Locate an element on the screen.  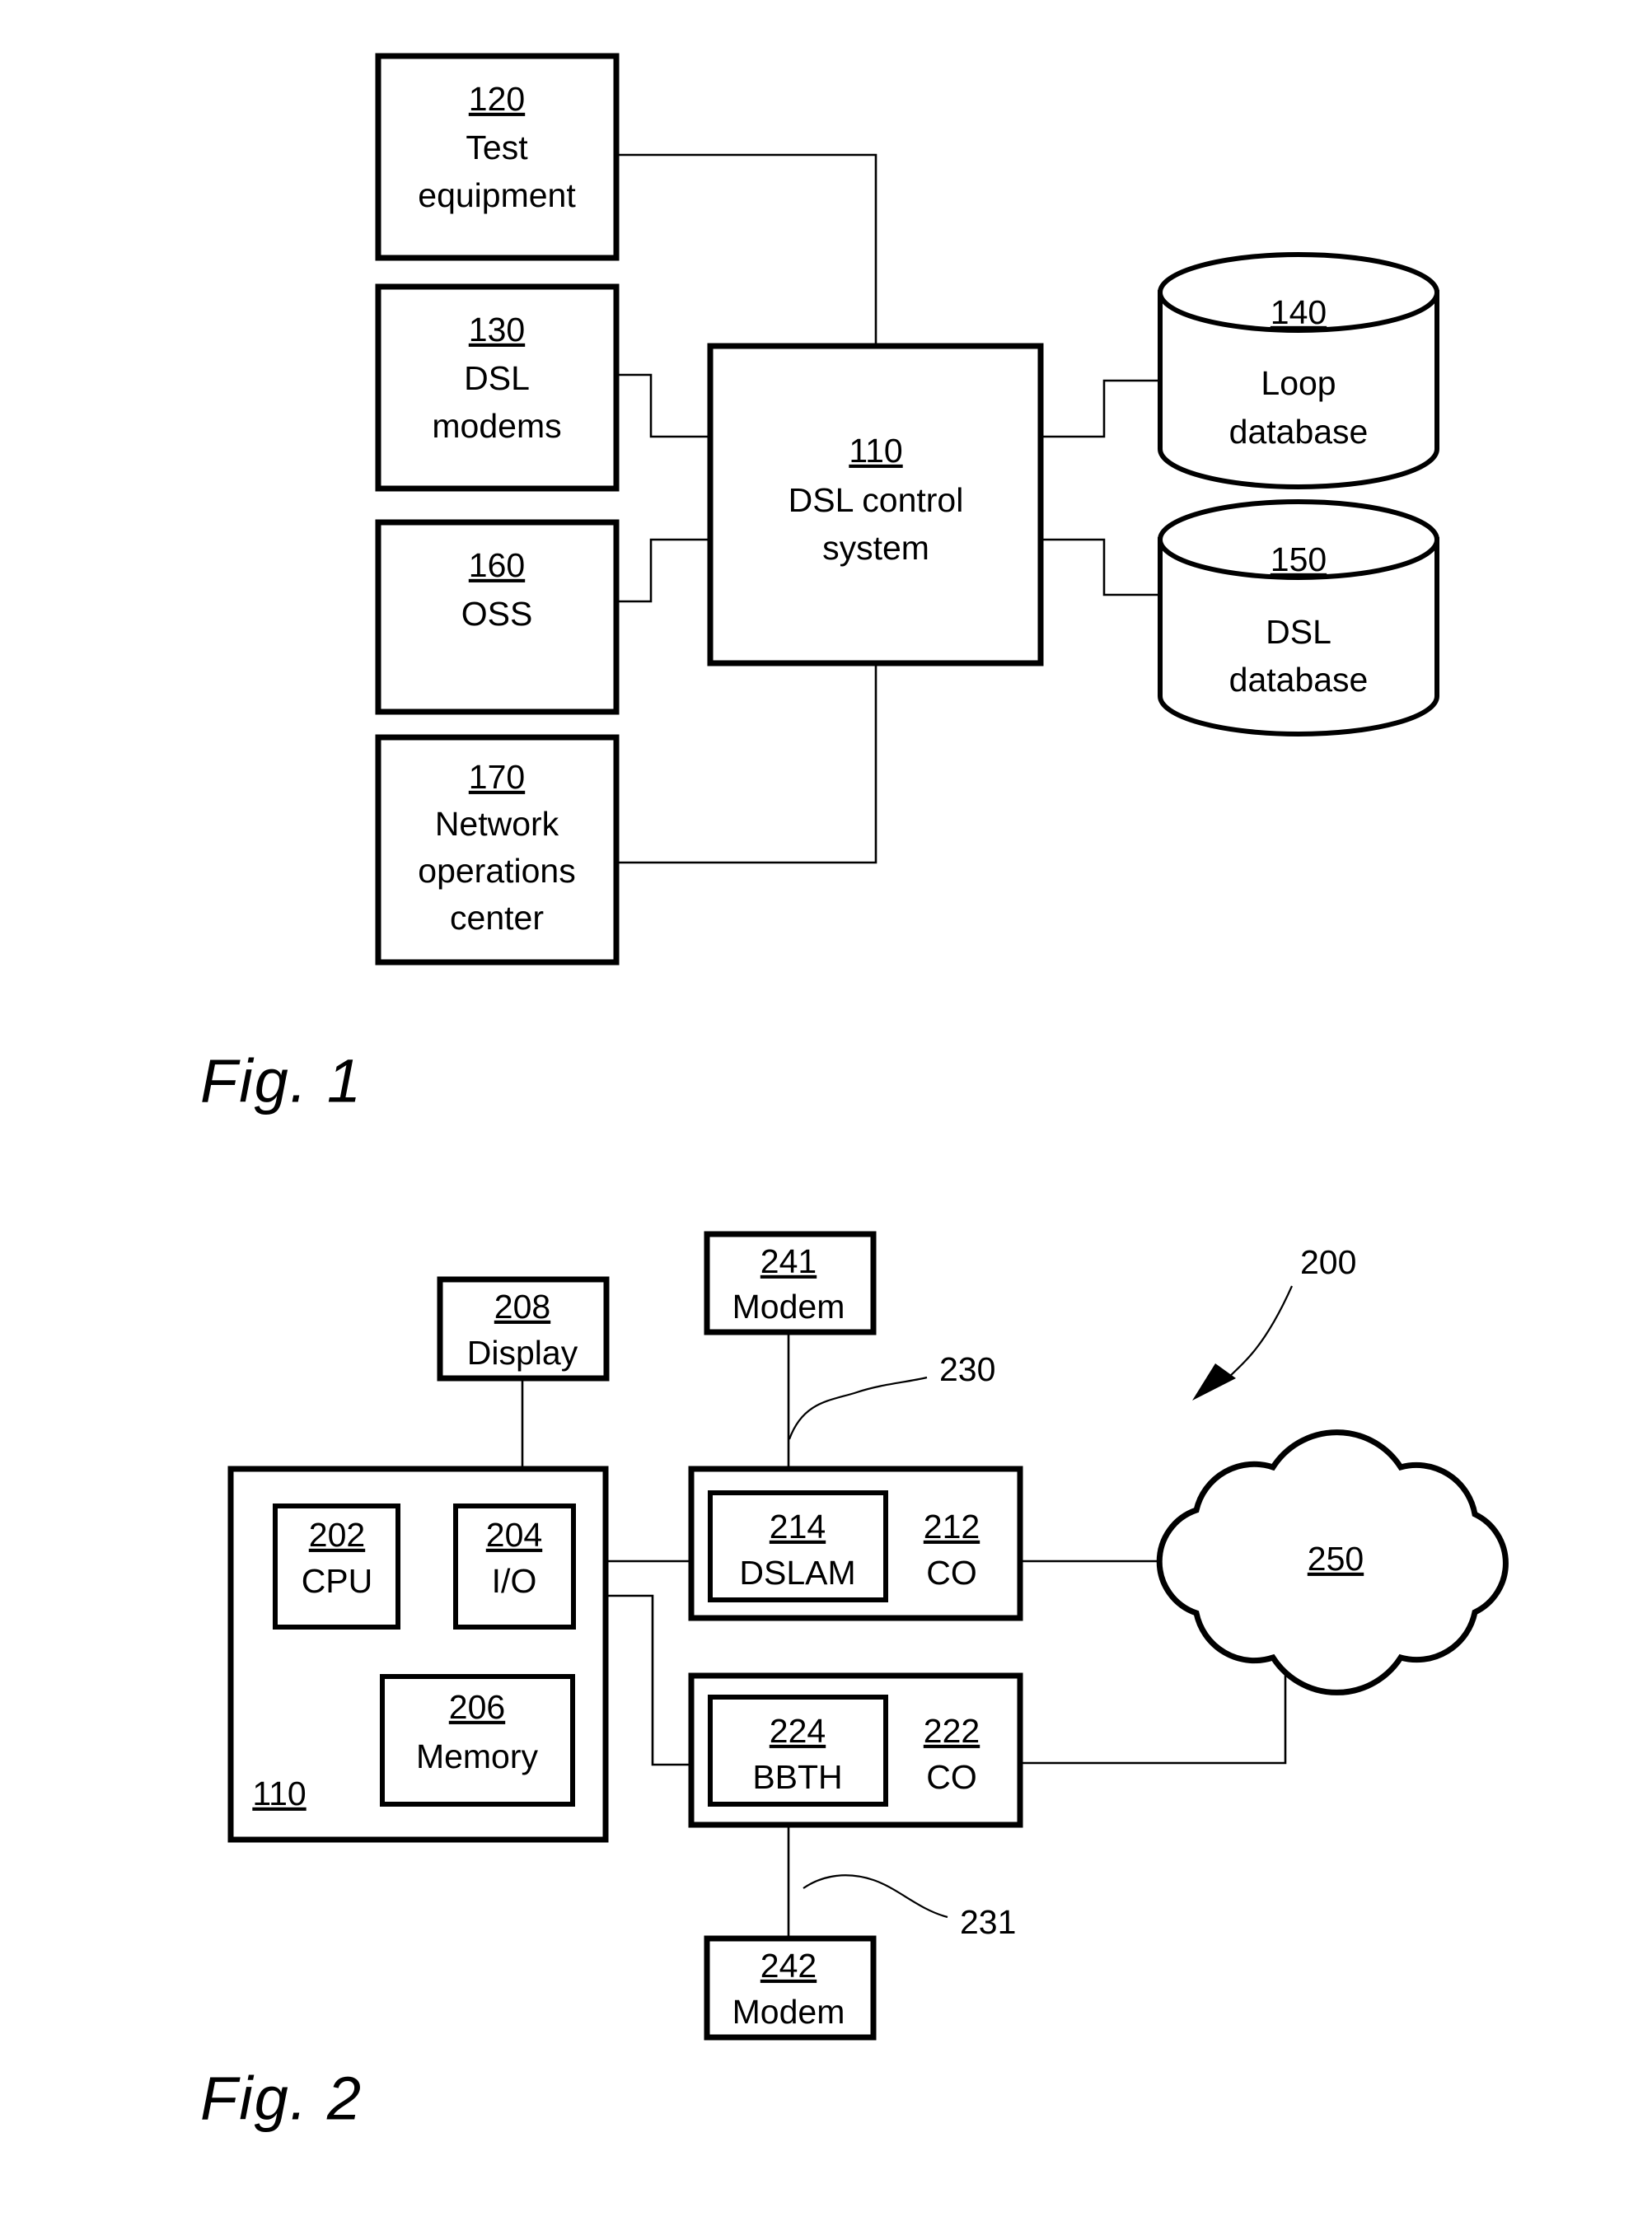
block-120-line2: equipment is located at coordinates (497, 195).